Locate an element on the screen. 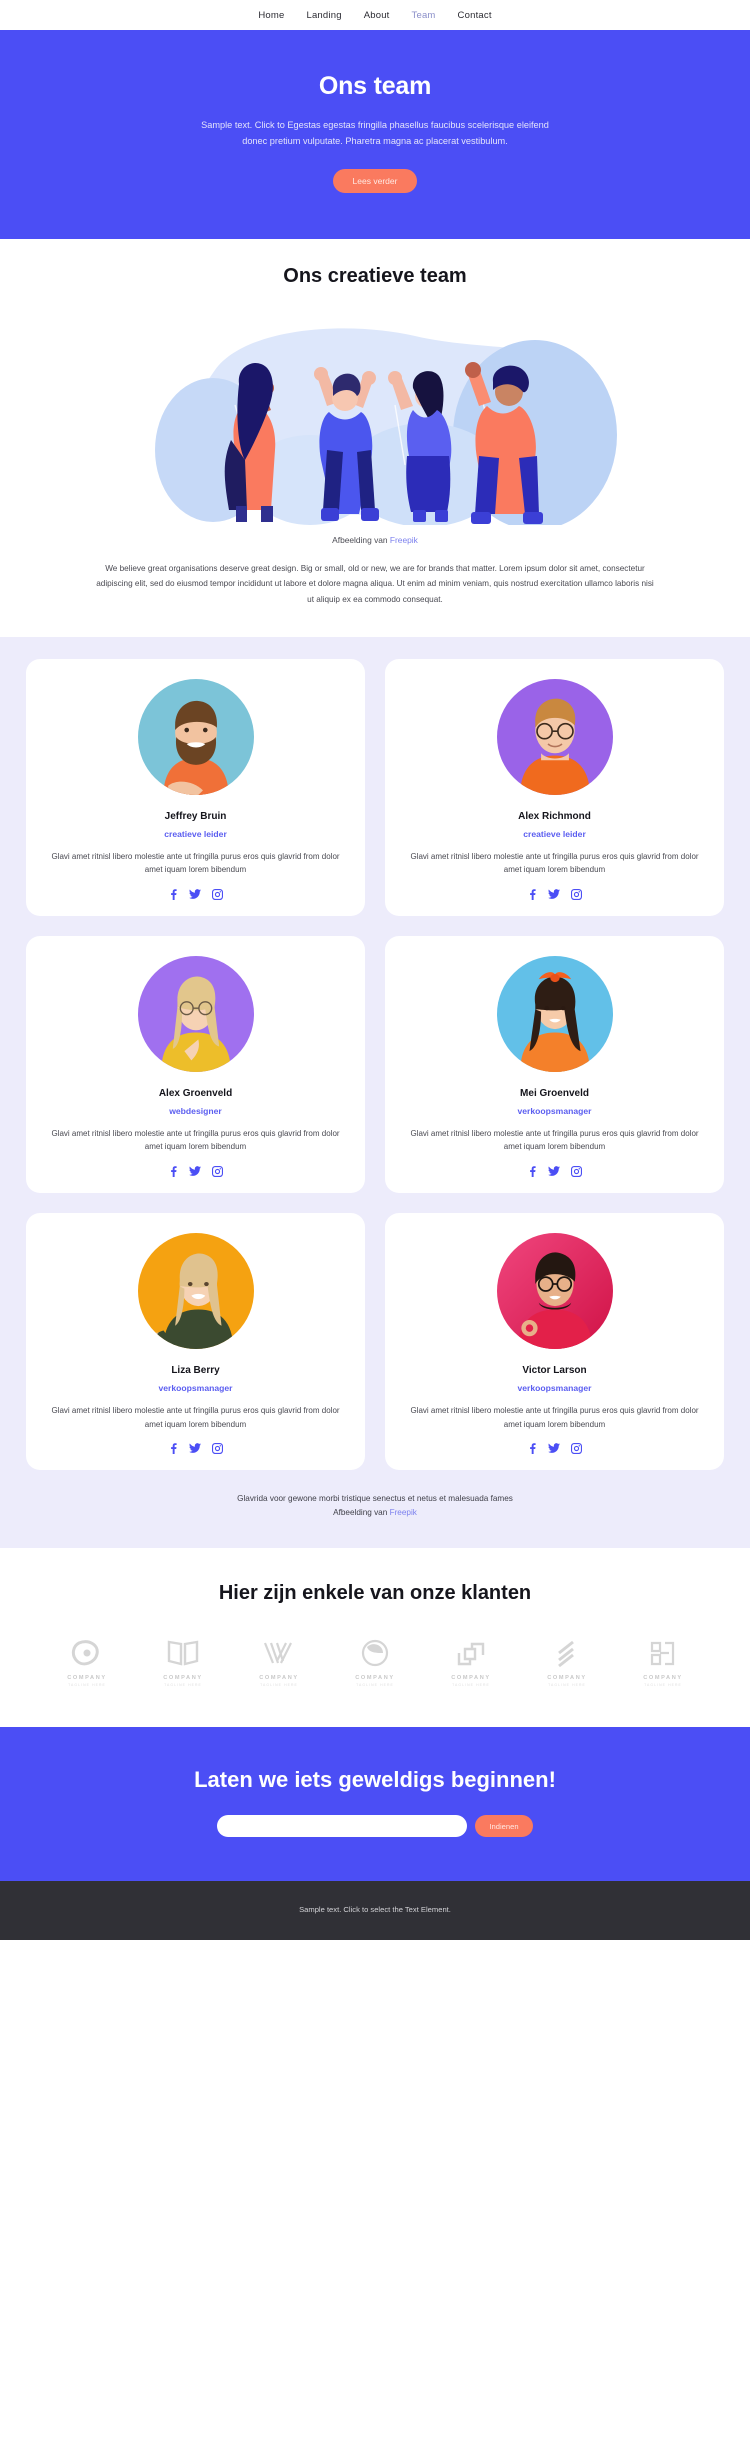  team-footnote-link-freepik: Freepik is located at coordinates (403, 1512).